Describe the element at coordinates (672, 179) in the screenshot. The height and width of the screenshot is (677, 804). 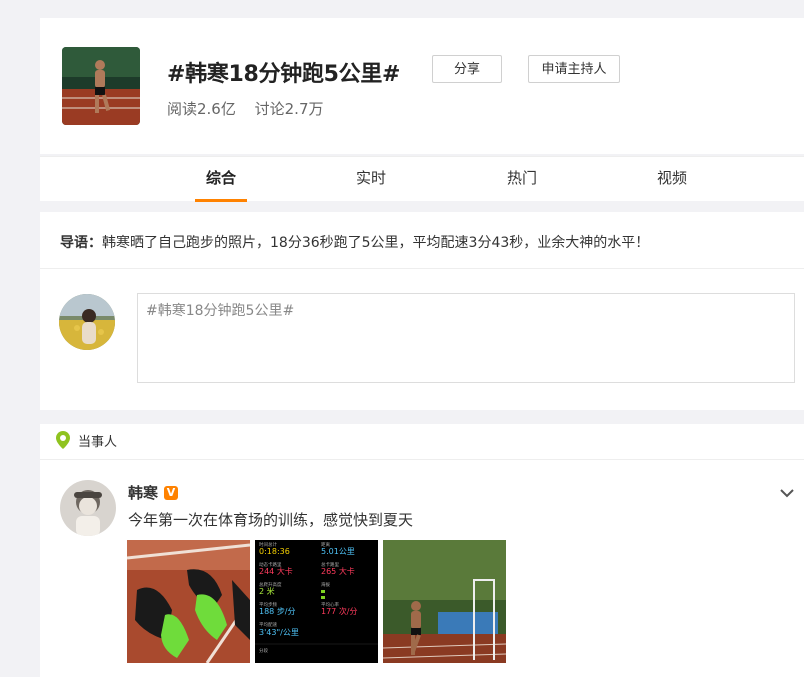
I see `tab-video: 视频` at that location.